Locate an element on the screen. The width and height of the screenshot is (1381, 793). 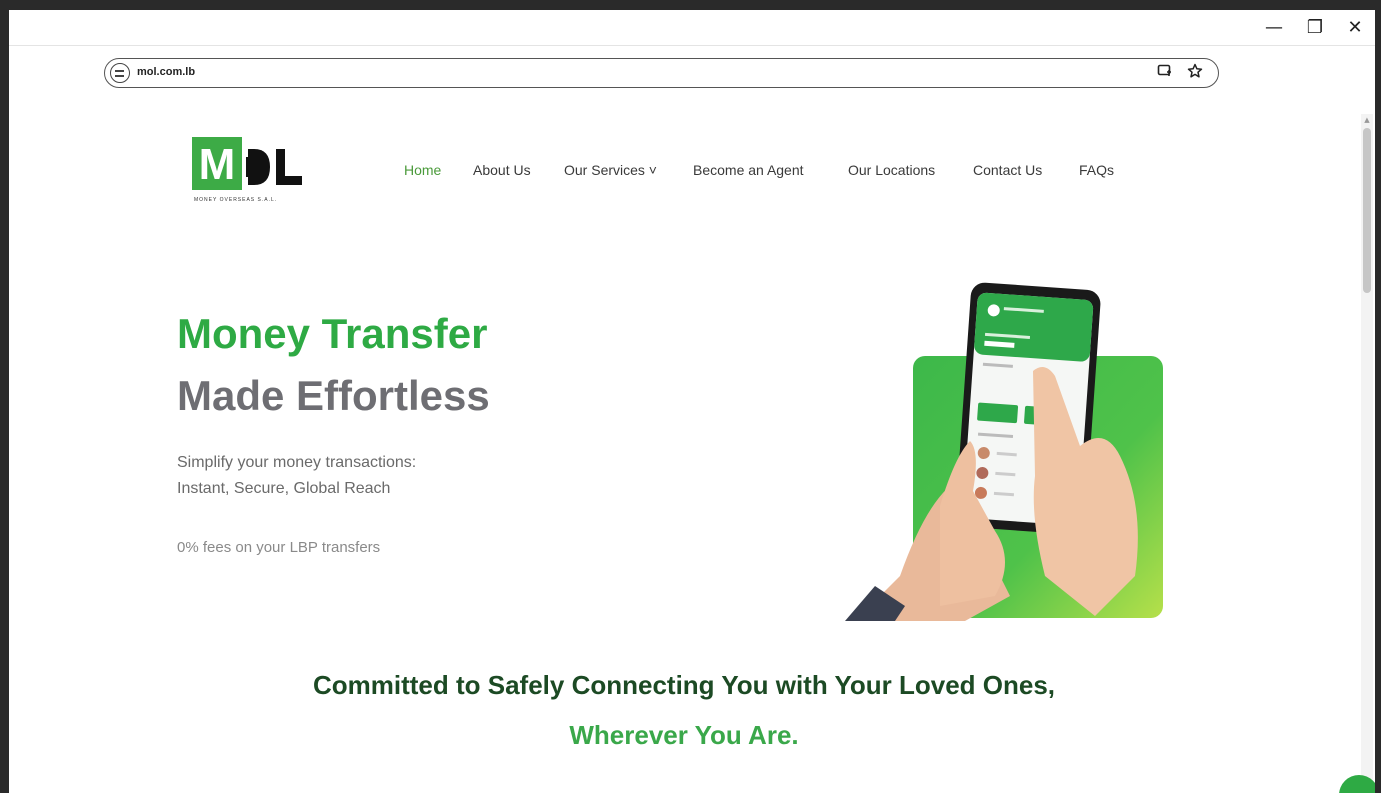
mol-logo: M MONEY OVERSEAS S.A.L. is located at coordinates (254, 172).